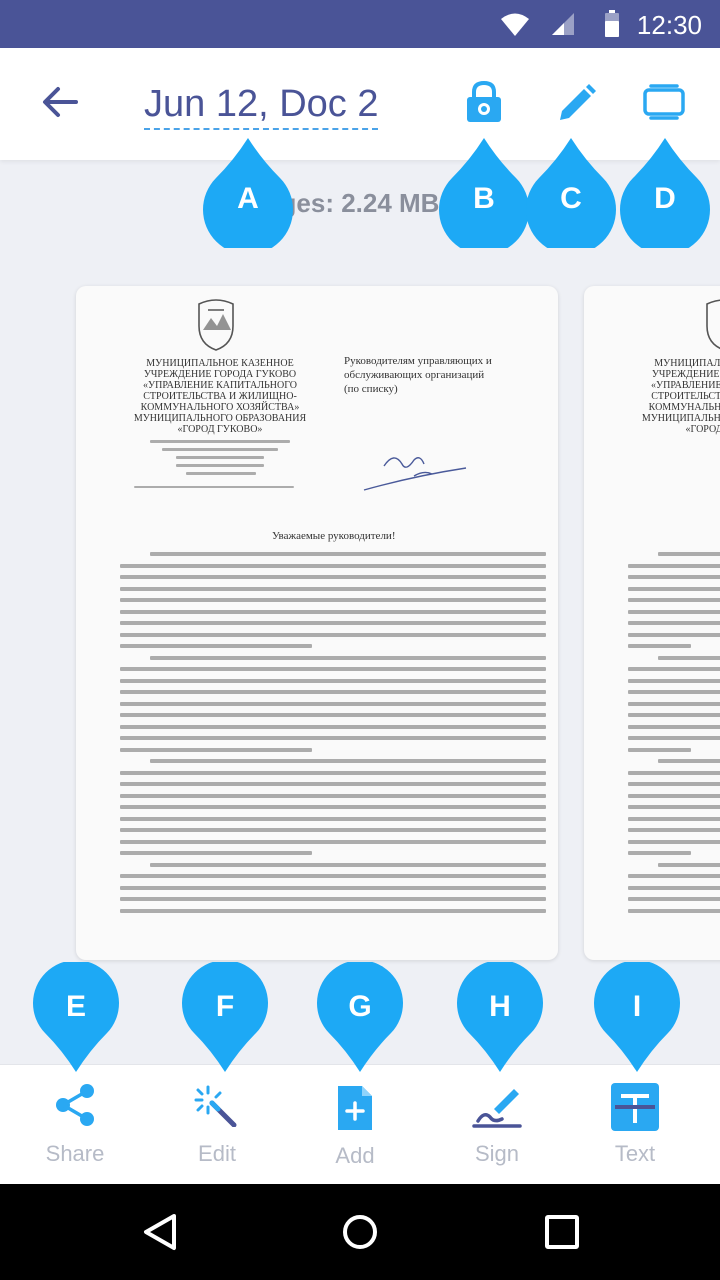  What do you see at coordinates (484, 102) in the screenshot?
I see `lock-icon` at bounding box center [484, 102].